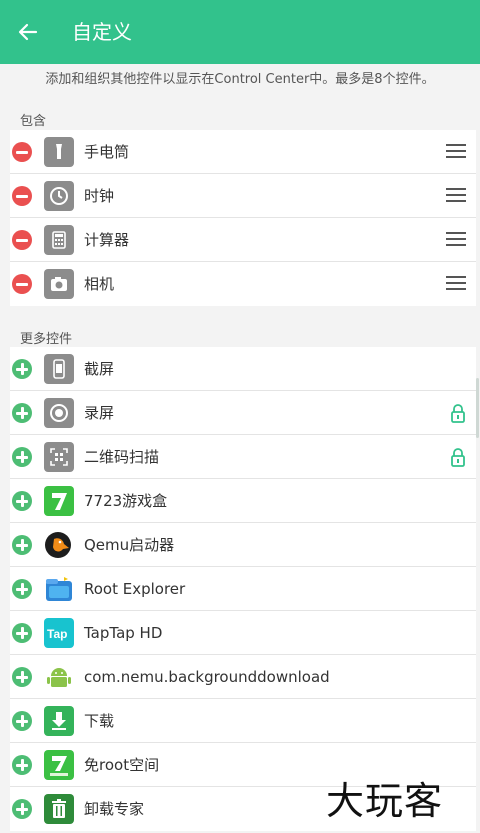 The height and width of the screenshot is (833, 480). What do you see at coordinates (99, 284) in the screenshot?
I see `item-label: 相机` at bounding box center [99, 284].